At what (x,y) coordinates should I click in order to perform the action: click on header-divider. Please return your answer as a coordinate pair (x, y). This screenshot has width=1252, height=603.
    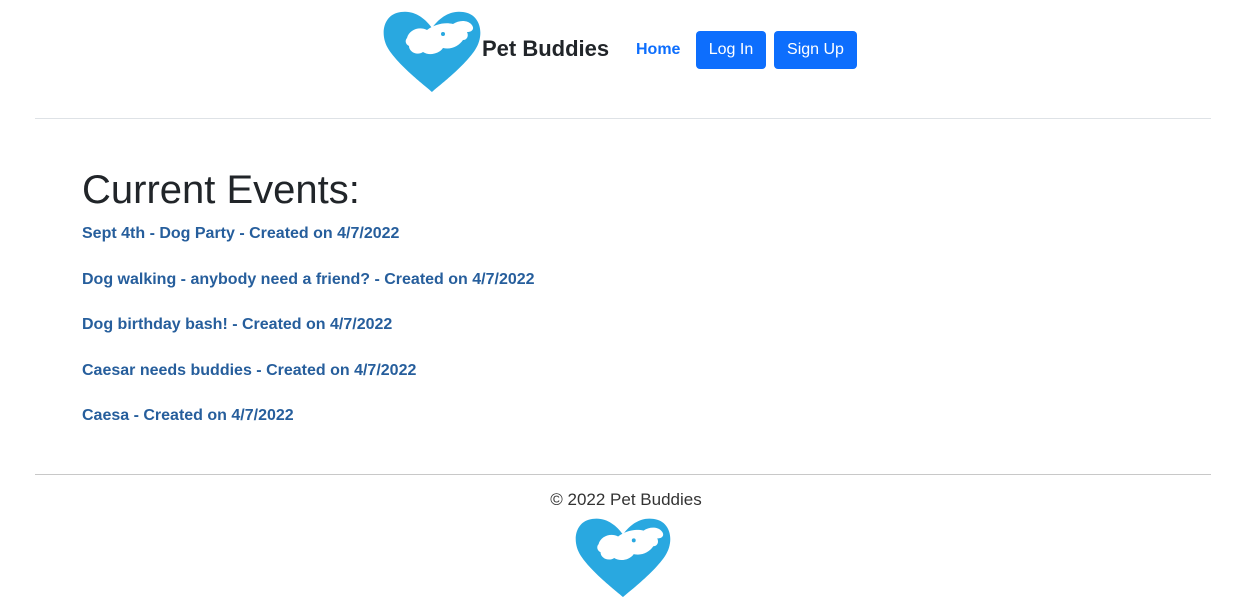
    Looking at the image, I should click on (623, 118).